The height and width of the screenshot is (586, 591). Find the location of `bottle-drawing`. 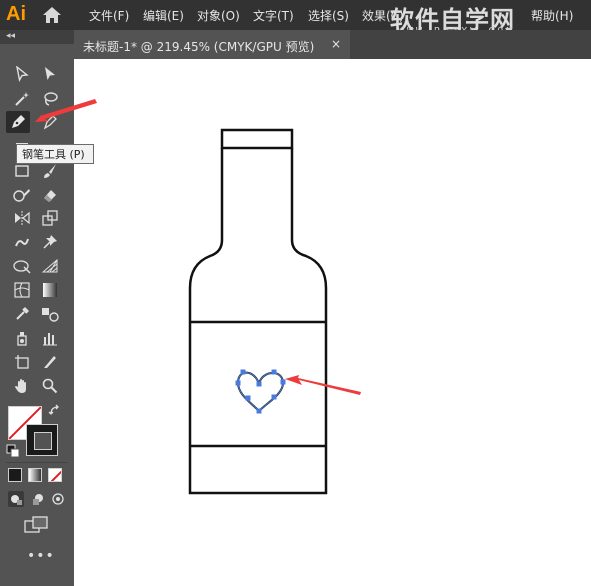

bottle-drawing is located at coordinates (258, 311).